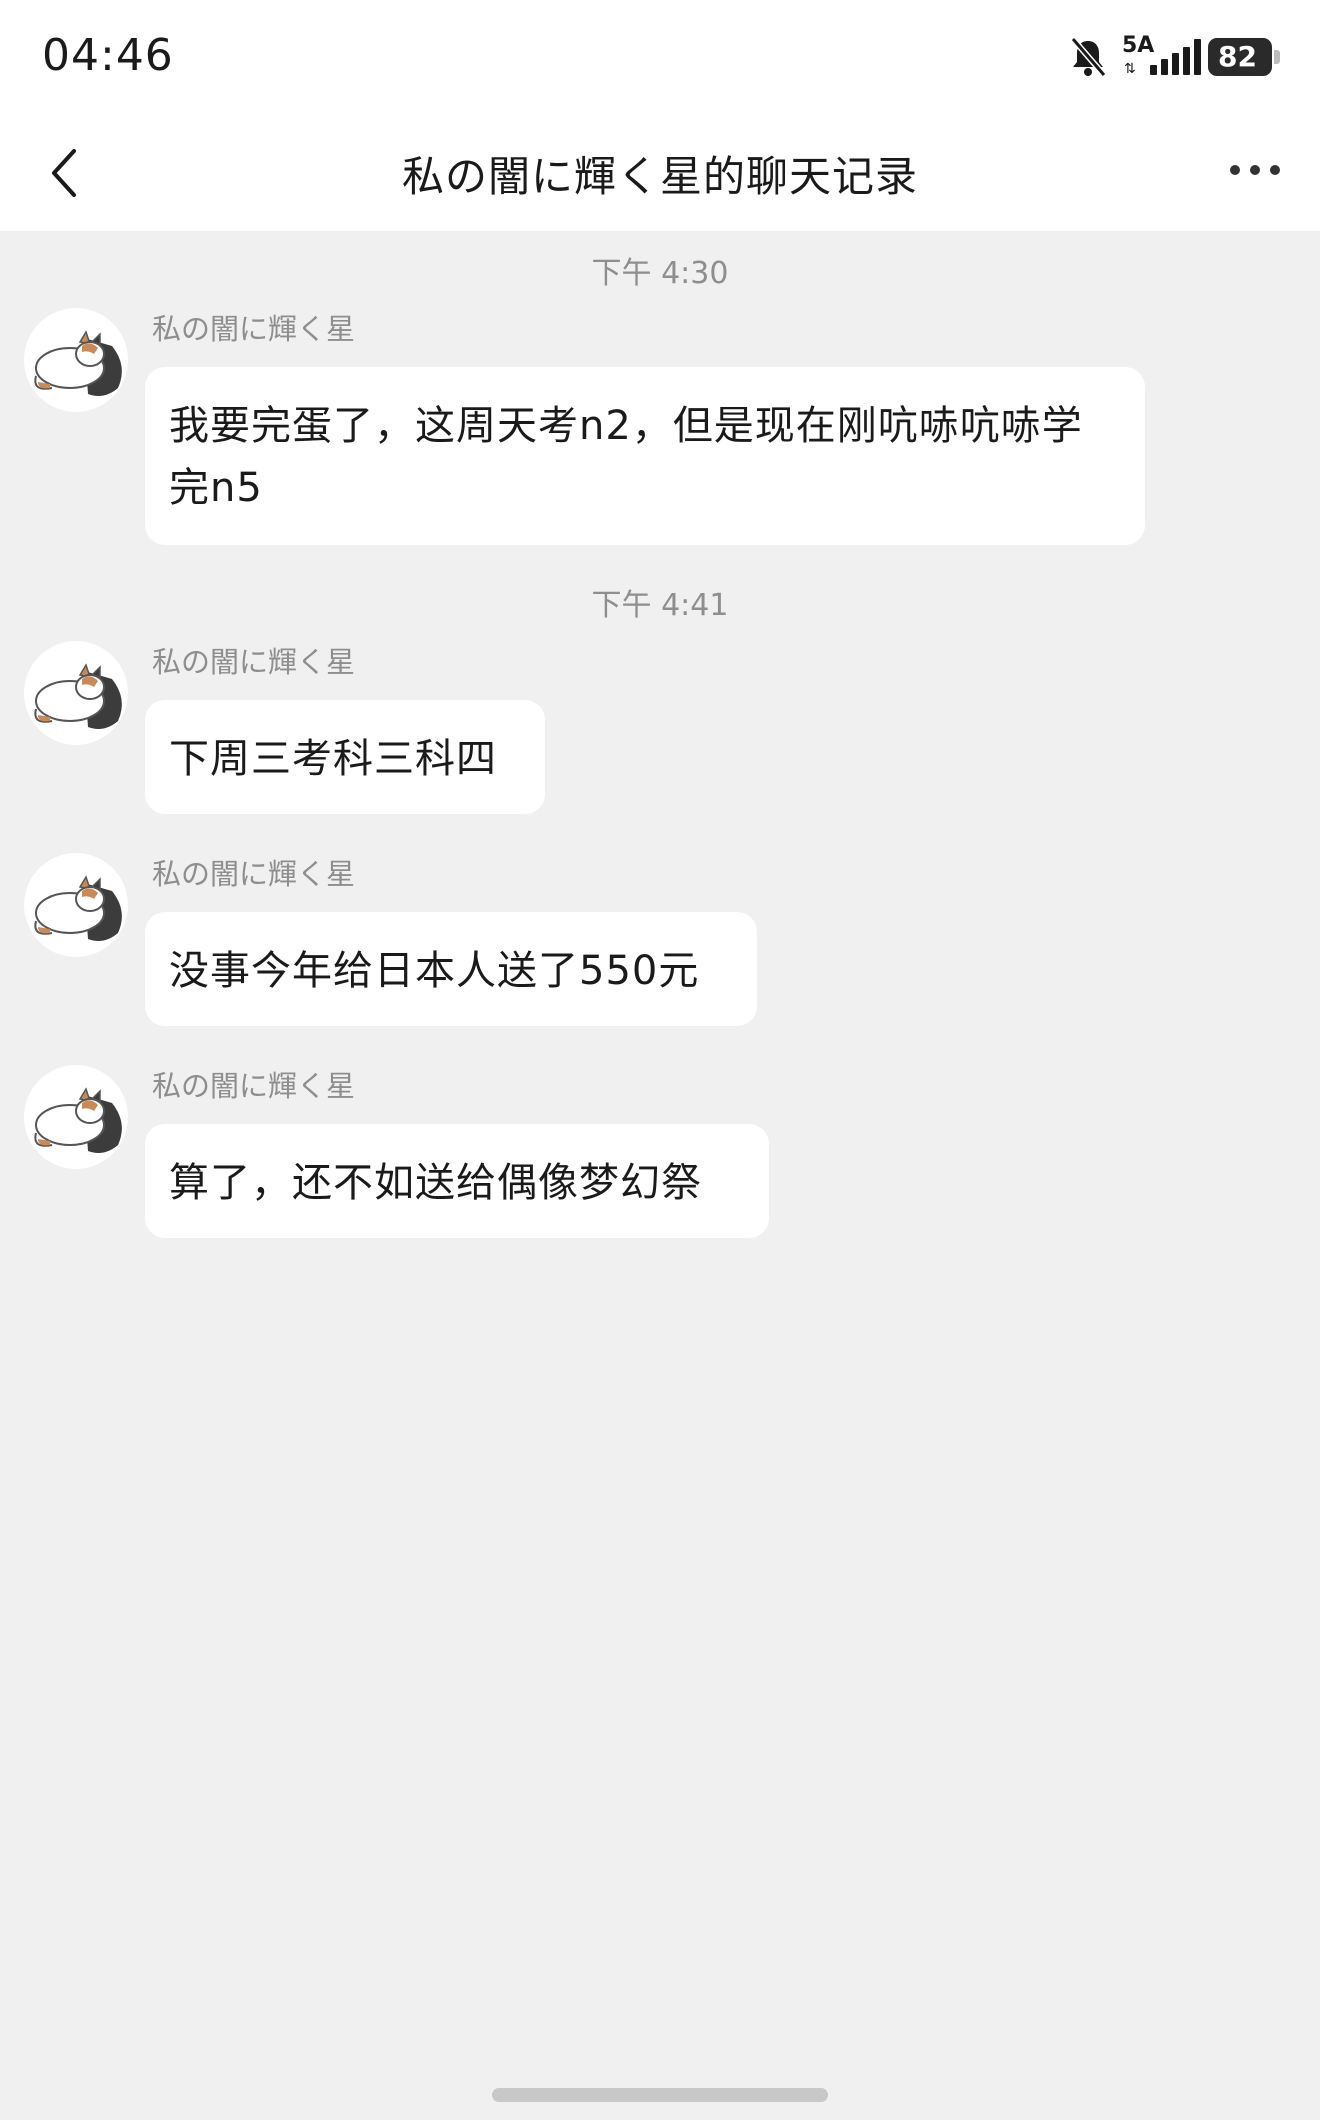  I want to click on status-icons: 5A ⇅ 82, so click(1174, 56).